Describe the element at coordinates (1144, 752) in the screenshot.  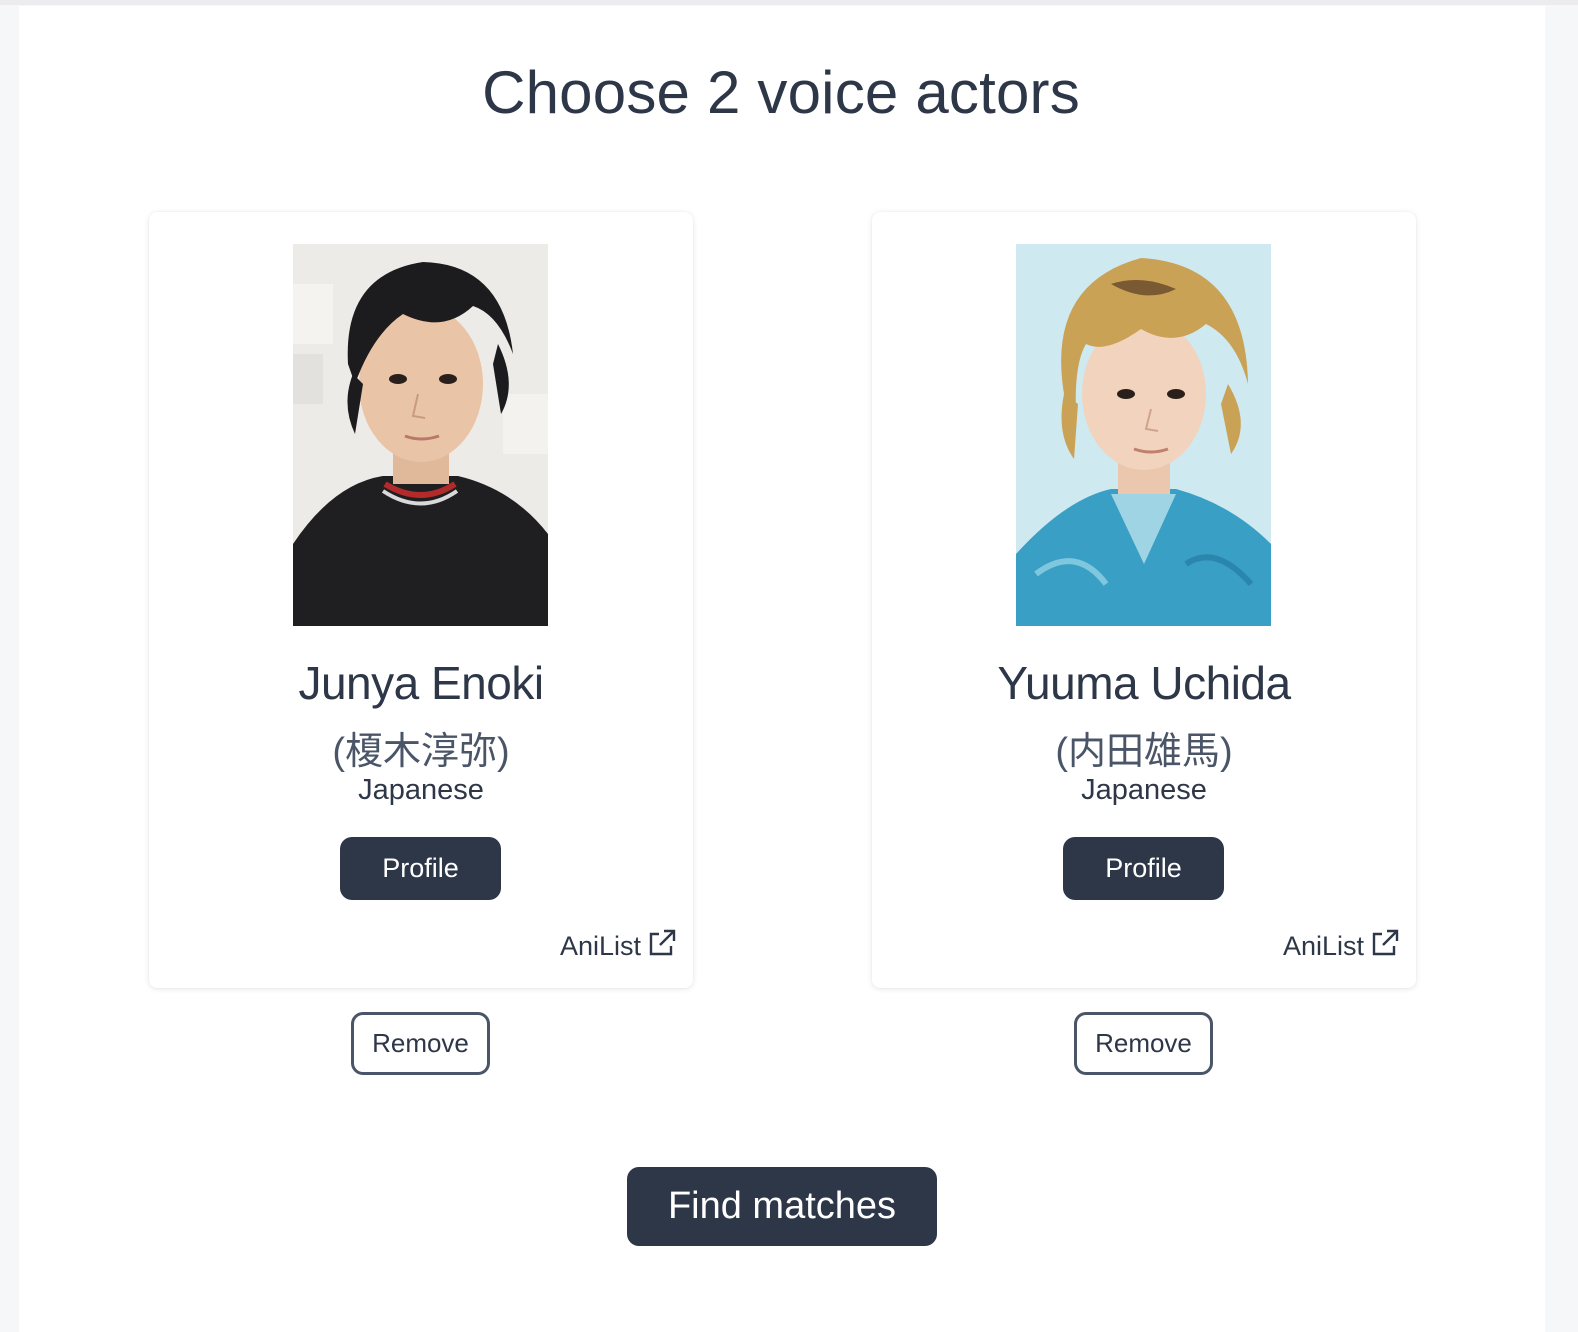
I see `actor-native-name: (内田雄馬)` at that location.